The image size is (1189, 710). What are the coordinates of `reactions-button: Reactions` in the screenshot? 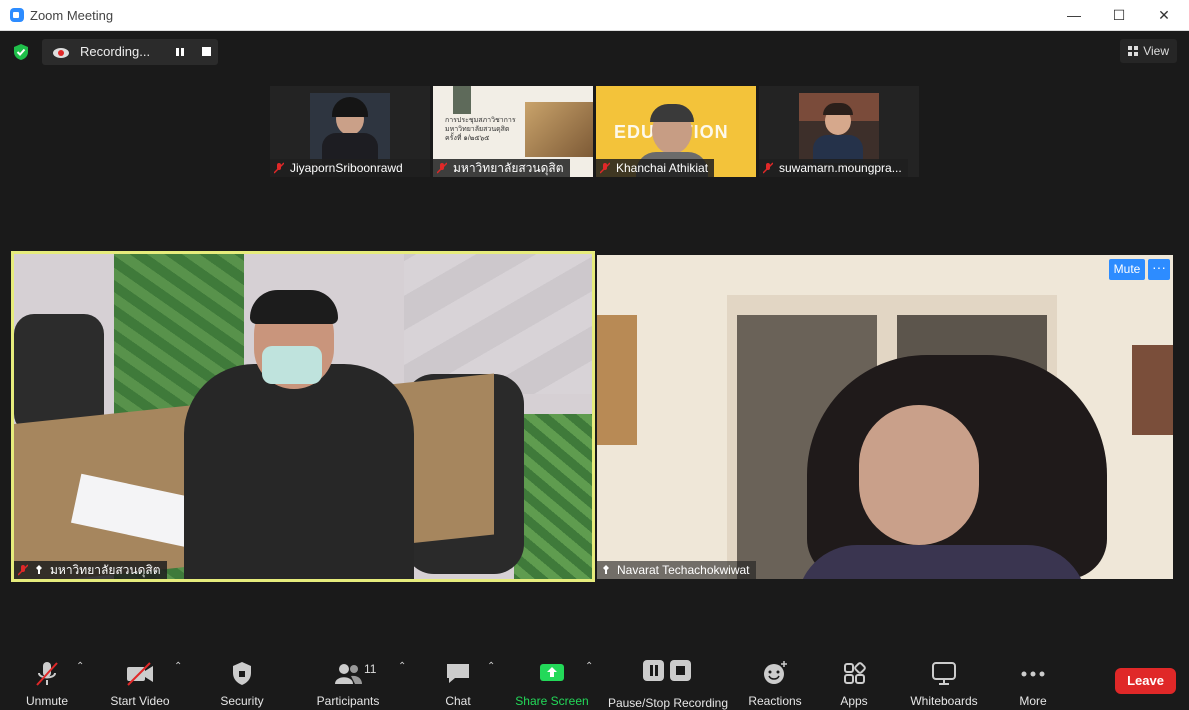 It's located at (775, 684).